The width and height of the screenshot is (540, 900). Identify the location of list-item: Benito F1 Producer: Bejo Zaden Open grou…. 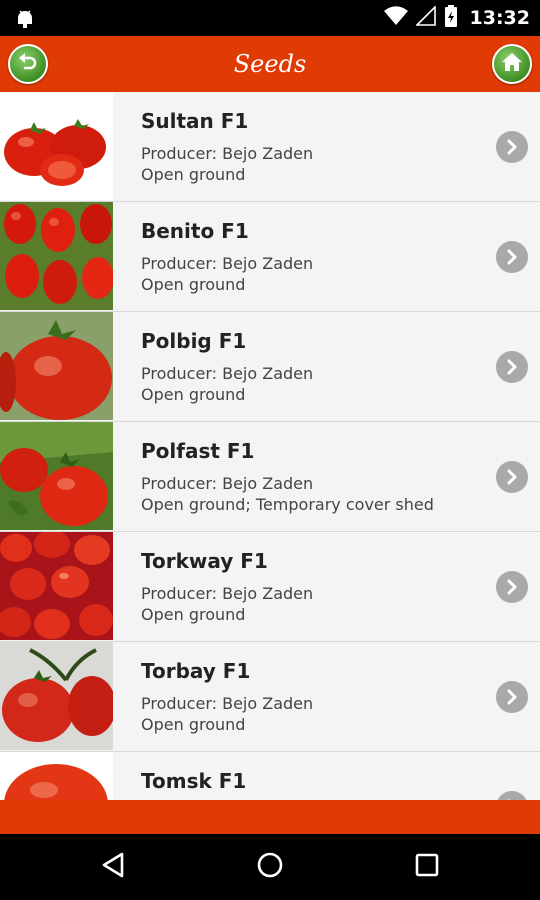
(270, 257).